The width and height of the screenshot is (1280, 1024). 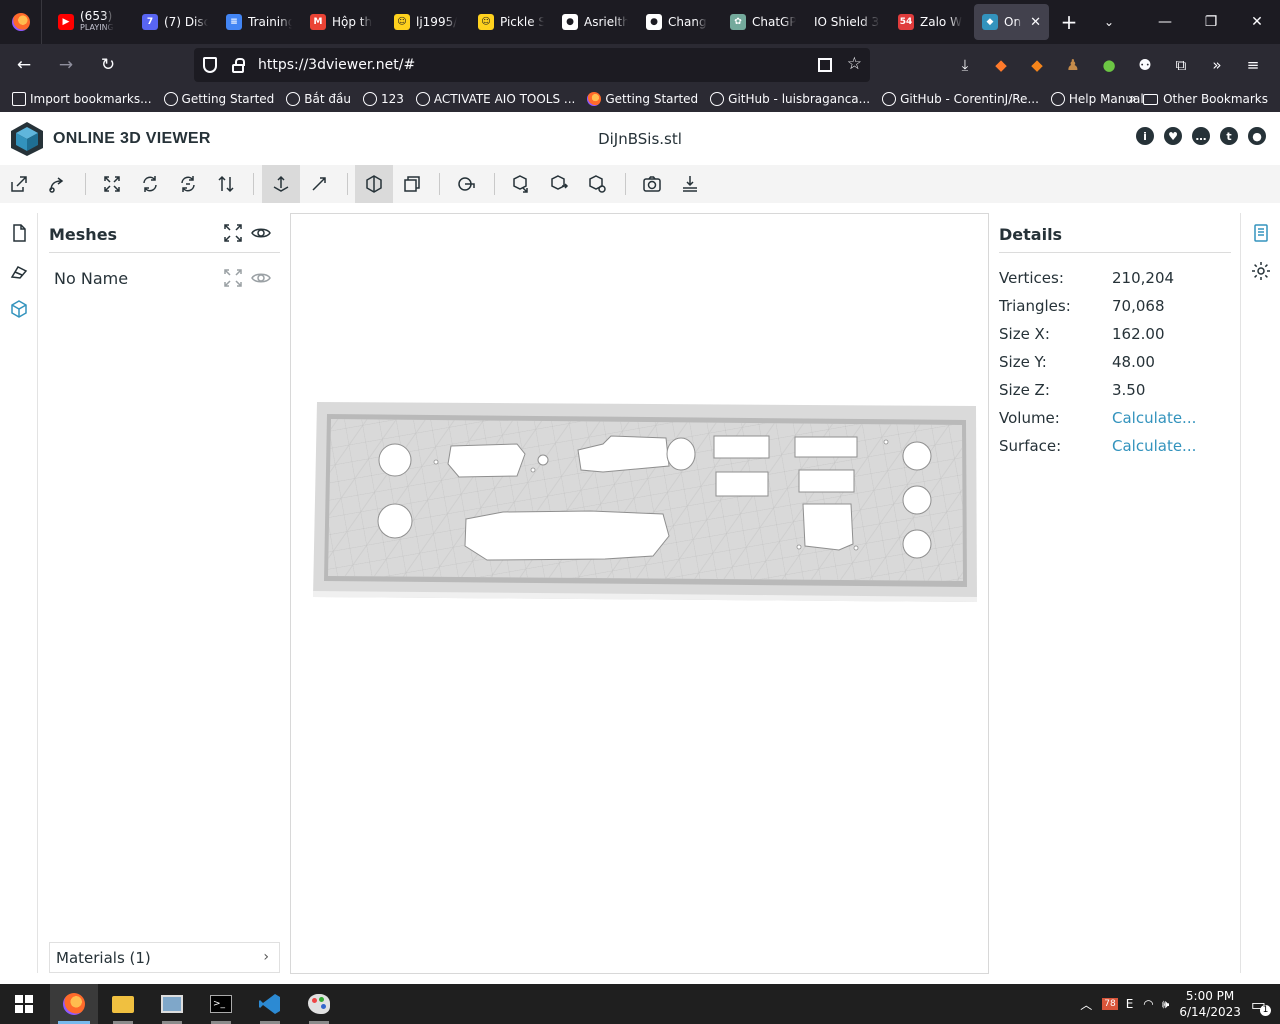 I want to click on browser-tab: M Hộp th, so click(x=343, y=22).